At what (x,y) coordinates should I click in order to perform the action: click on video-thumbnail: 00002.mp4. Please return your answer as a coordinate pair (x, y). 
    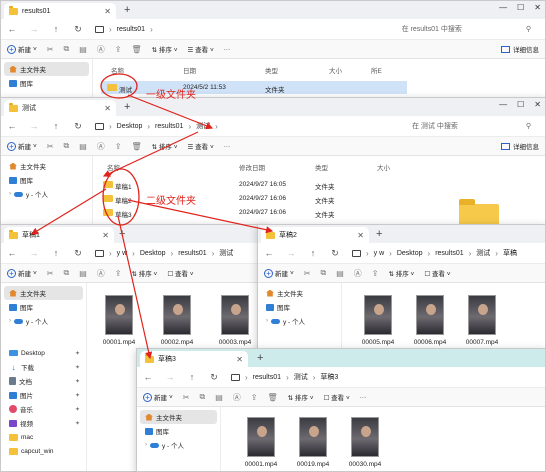
    Looking at the image, I should click on (177, 320).